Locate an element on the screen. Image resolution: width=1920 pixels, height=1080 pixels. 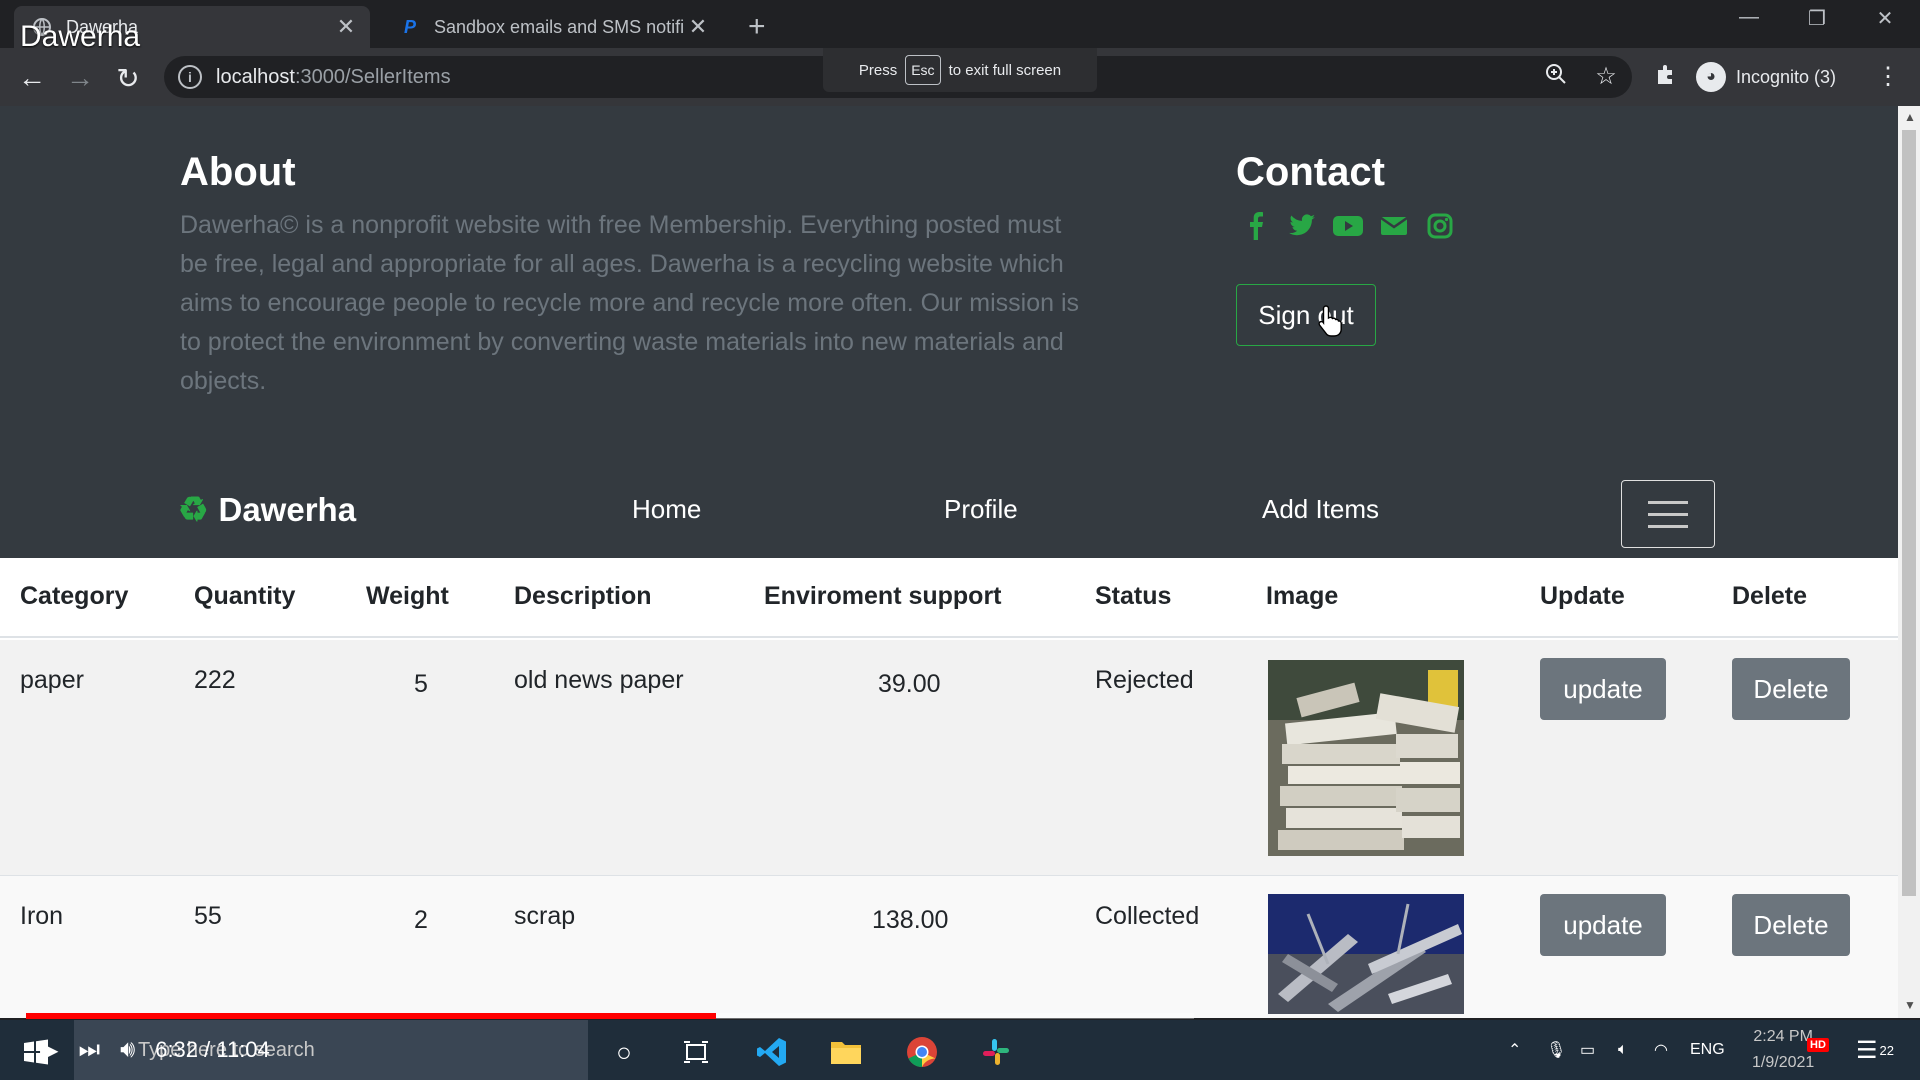
notification-count: 22 is located at coordinates (1886, 1050).